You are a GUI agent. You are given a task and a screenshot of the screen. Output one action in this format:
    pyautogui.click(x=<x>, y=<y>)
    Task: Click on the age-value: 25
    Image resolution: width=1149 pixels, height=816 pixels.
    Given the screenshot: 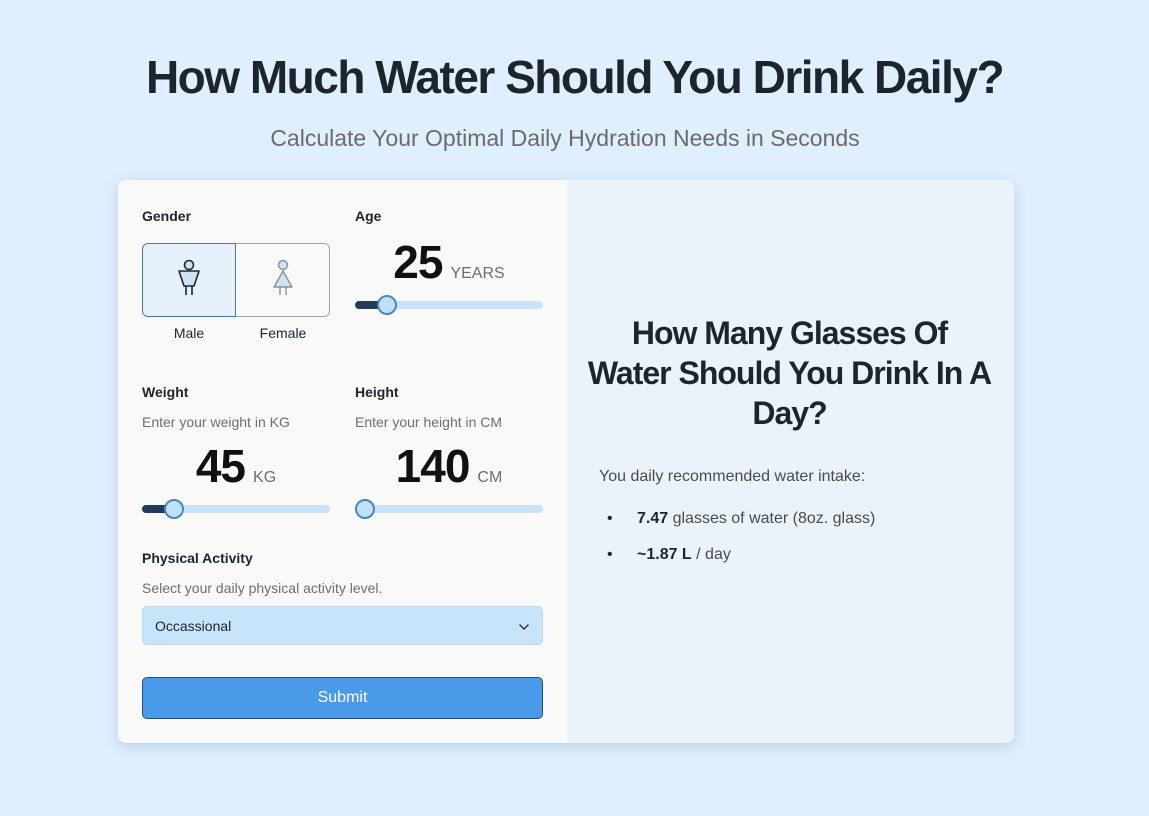 What is the action you would take?
    pyautogui.click(x=418, y=262)
    